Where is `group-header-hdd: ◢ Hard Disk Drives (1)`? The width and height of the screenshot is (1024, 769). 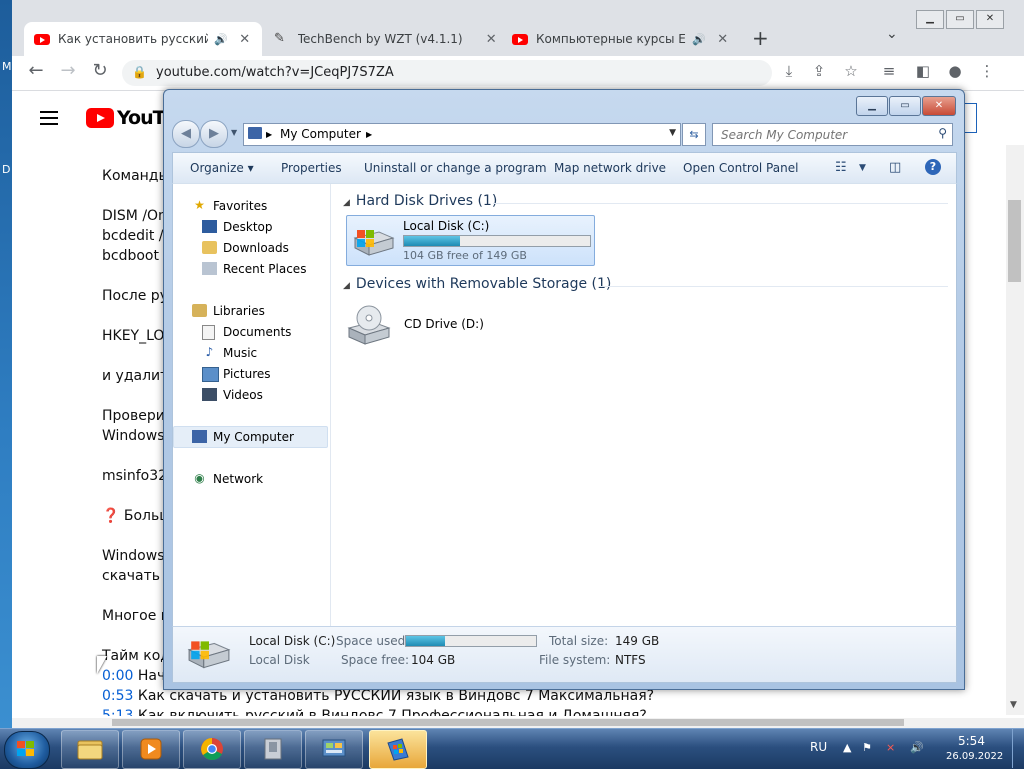 group-header-hdd: ◢ Hard Disk Drives (1) is located at coordinates (420, 201).